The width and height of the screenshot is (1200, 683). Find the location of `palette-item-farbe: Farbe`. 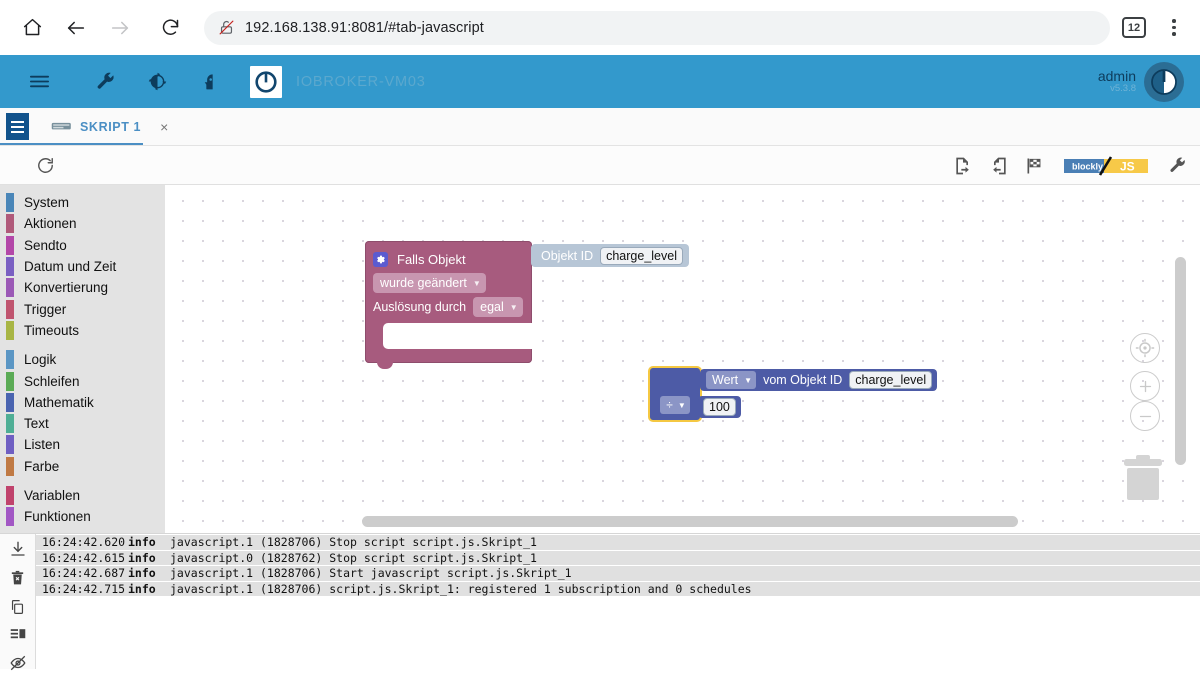

palette-item-farbe: Farbe is located at coordinates (82, 466).